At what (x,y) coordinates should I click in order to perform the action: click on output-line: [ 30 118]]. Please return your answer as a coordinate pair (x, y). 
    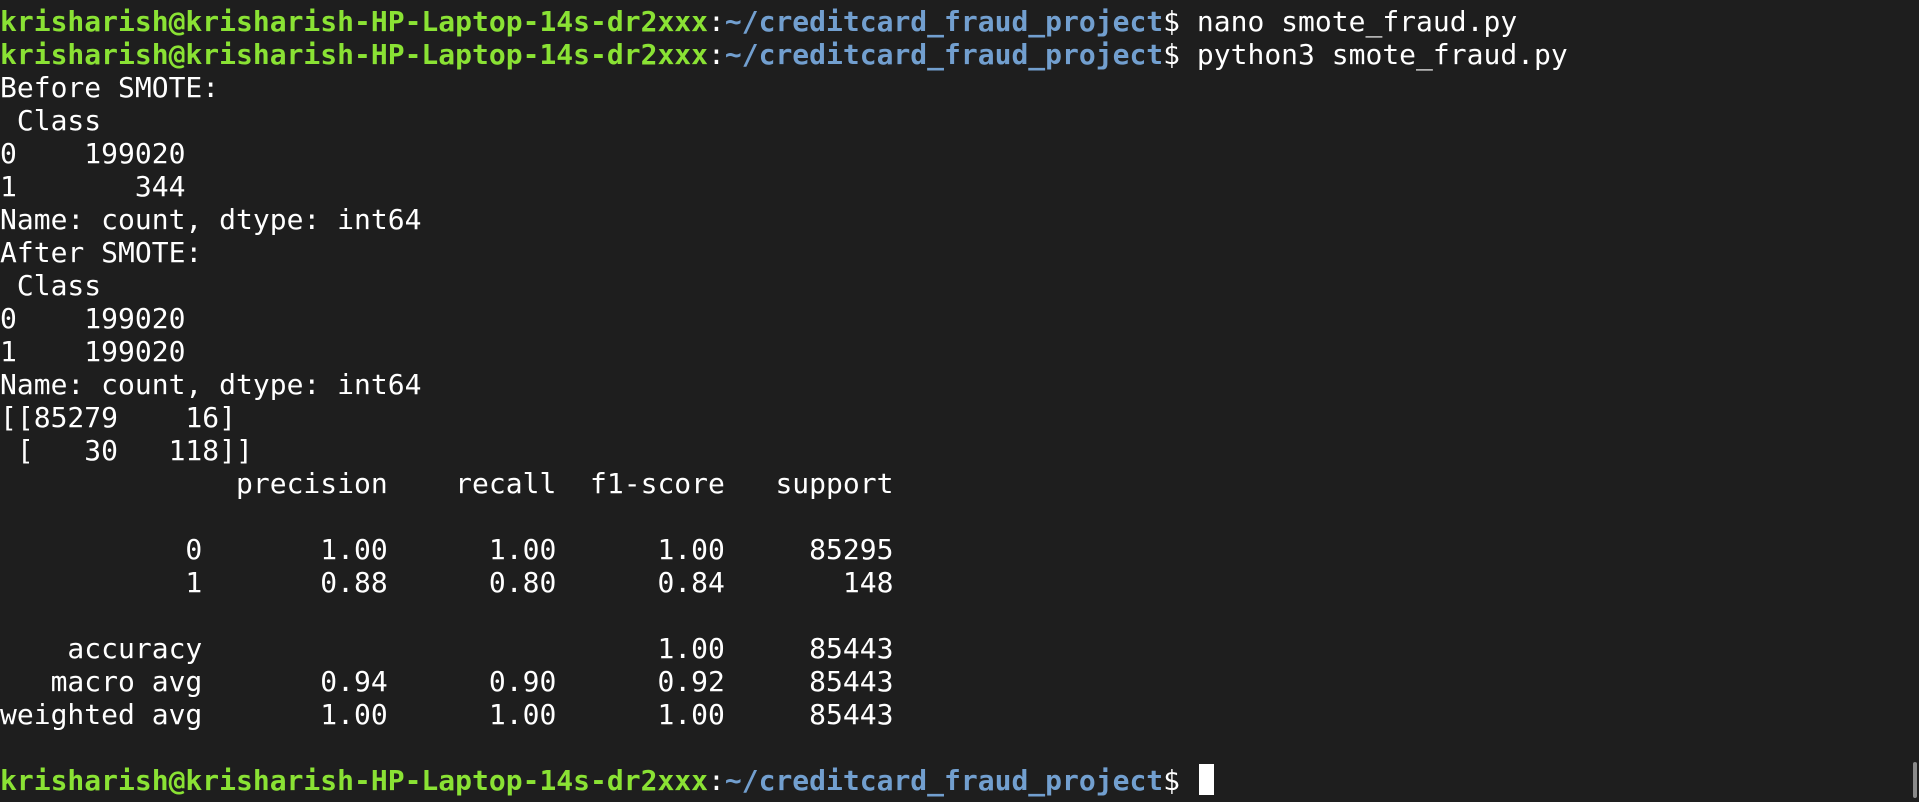
    Looking at the image, I should click on (126, 450).